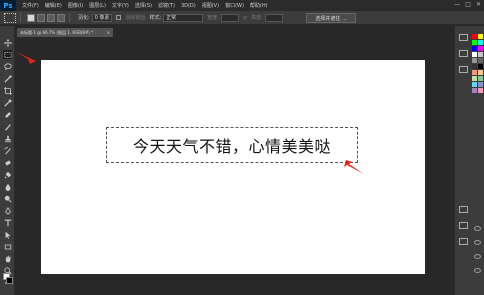  Describe the element at coordinates (51, 17) in the screenshot. I see `subtract-selection-button` at that location.